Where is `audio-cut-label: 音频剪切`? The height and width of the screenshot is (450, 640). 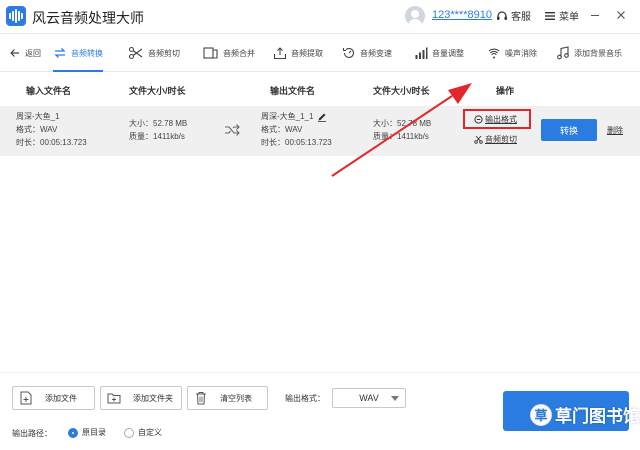
audio-cut-label: 音频剪切 is located at coordinates (501, 139).